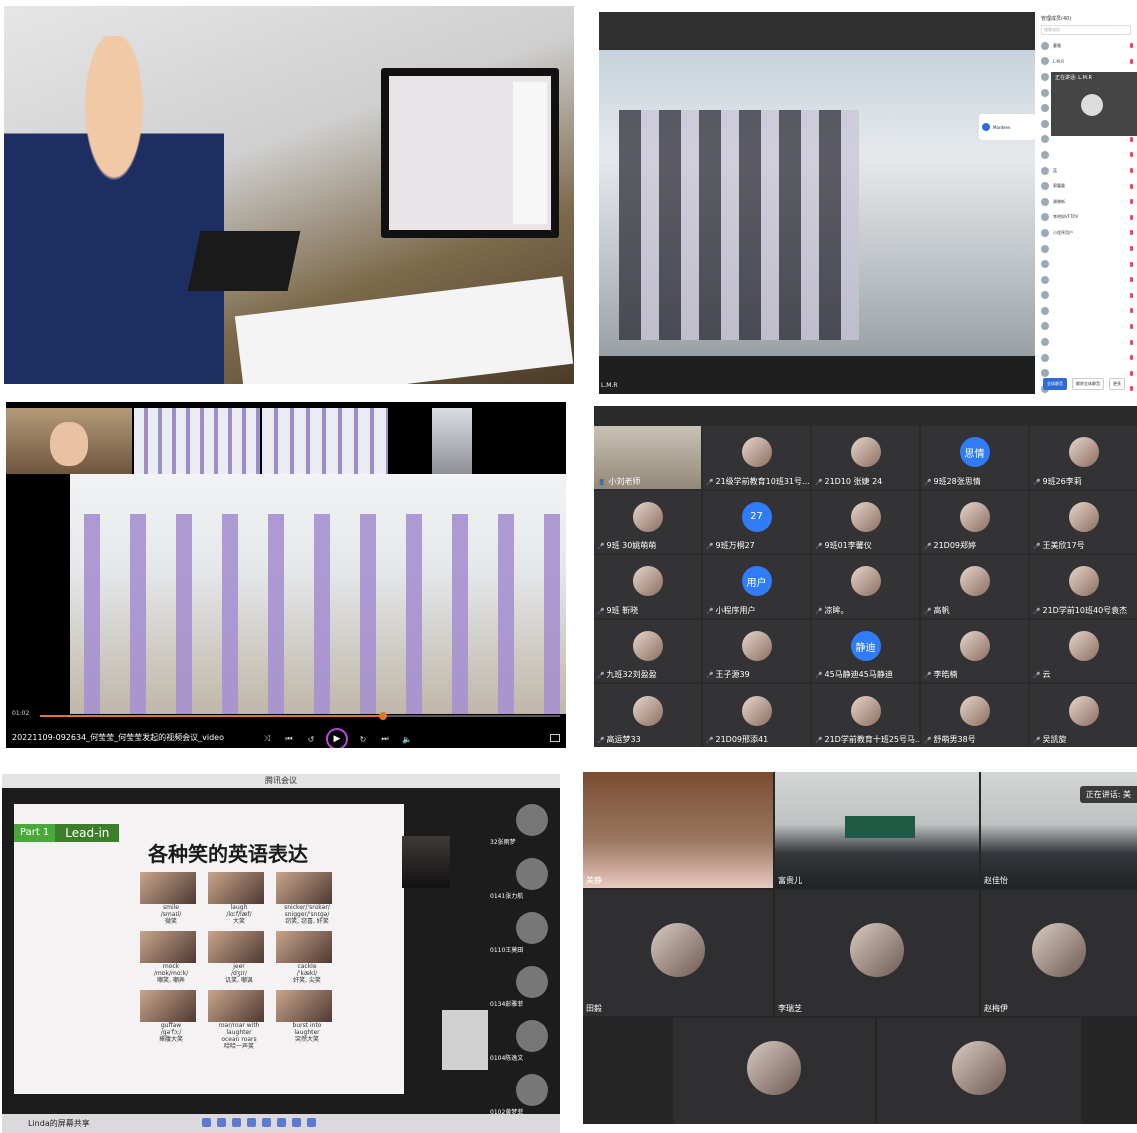  What do you see at coordinates (1086, 202) in the screenshot?
I see `roster-item: 谢晓新` at bounding box center [1086, 202].